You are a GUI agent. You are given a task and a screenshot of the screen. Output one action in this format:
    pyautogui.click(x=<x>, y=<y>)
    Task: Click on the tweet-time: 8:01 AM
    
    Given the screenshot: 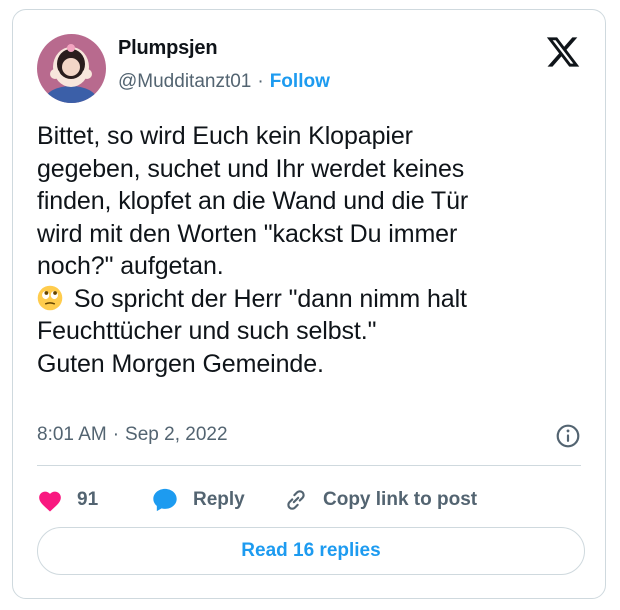 What is the action you would take?
    pyautogui.click(x=72, y=434)
    